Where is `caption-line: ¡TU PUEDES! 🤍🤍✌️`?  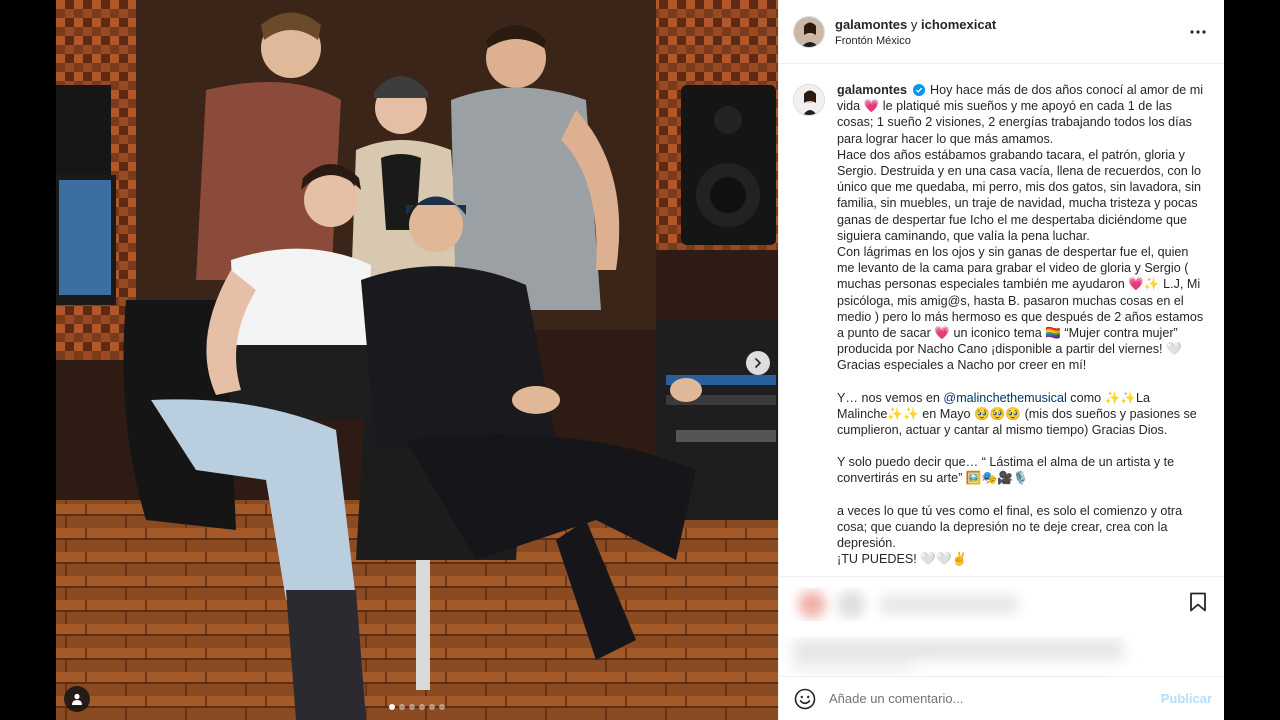 caption-line: ¡TU PUEDES! 🤍🤍✌️ is located at coordinates (902, 559).